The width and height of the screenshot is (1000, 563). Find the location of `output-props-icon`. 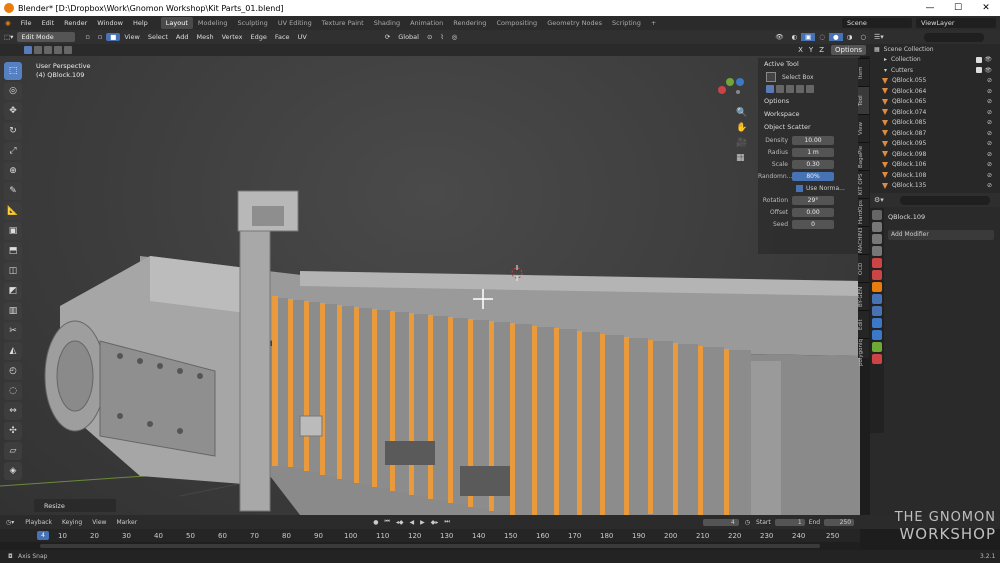

output-props-icon is located at coordinates (877, 239).